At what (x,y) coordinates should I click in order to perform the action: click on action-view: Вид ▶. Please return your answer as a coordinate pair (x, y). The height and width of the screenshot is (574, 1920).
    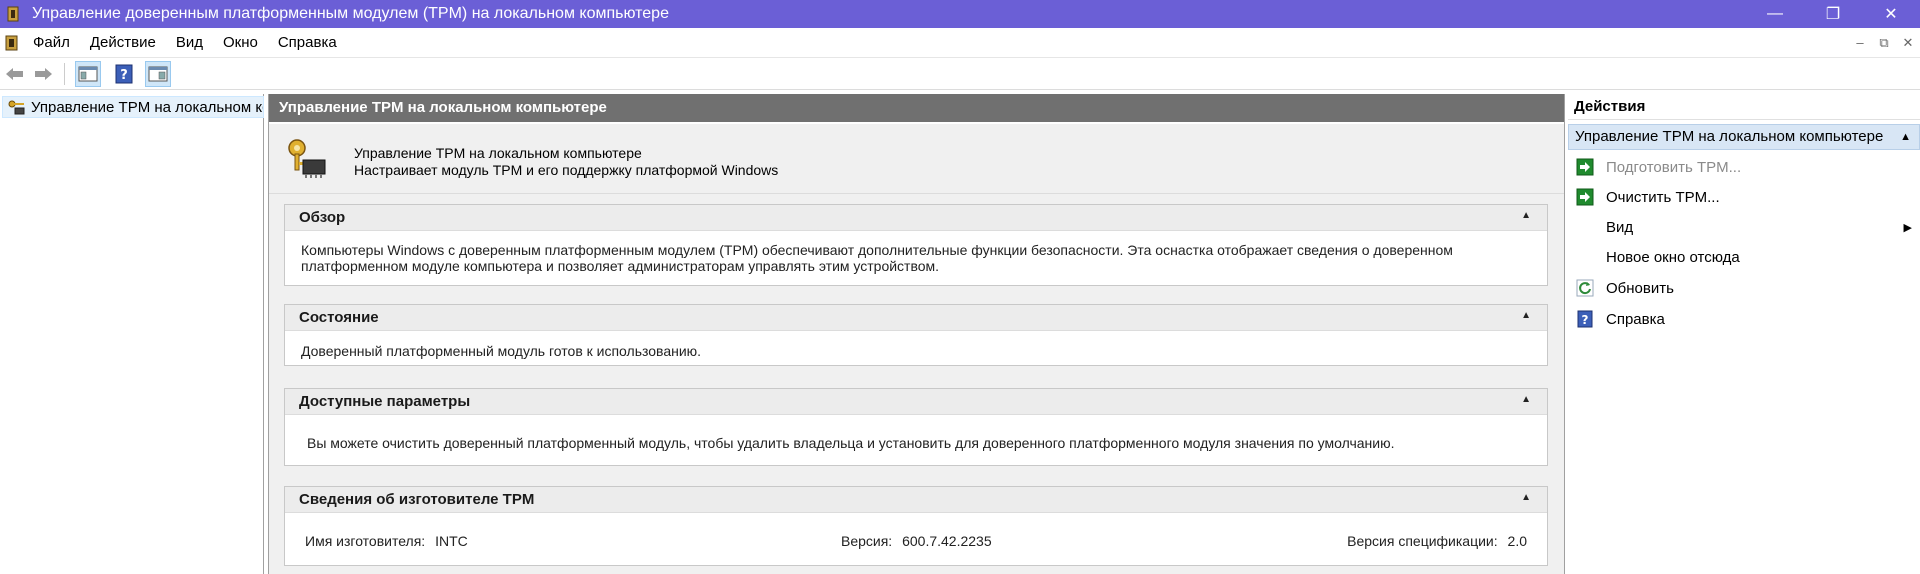
    Looking at the image, I should click on (1744, 227).